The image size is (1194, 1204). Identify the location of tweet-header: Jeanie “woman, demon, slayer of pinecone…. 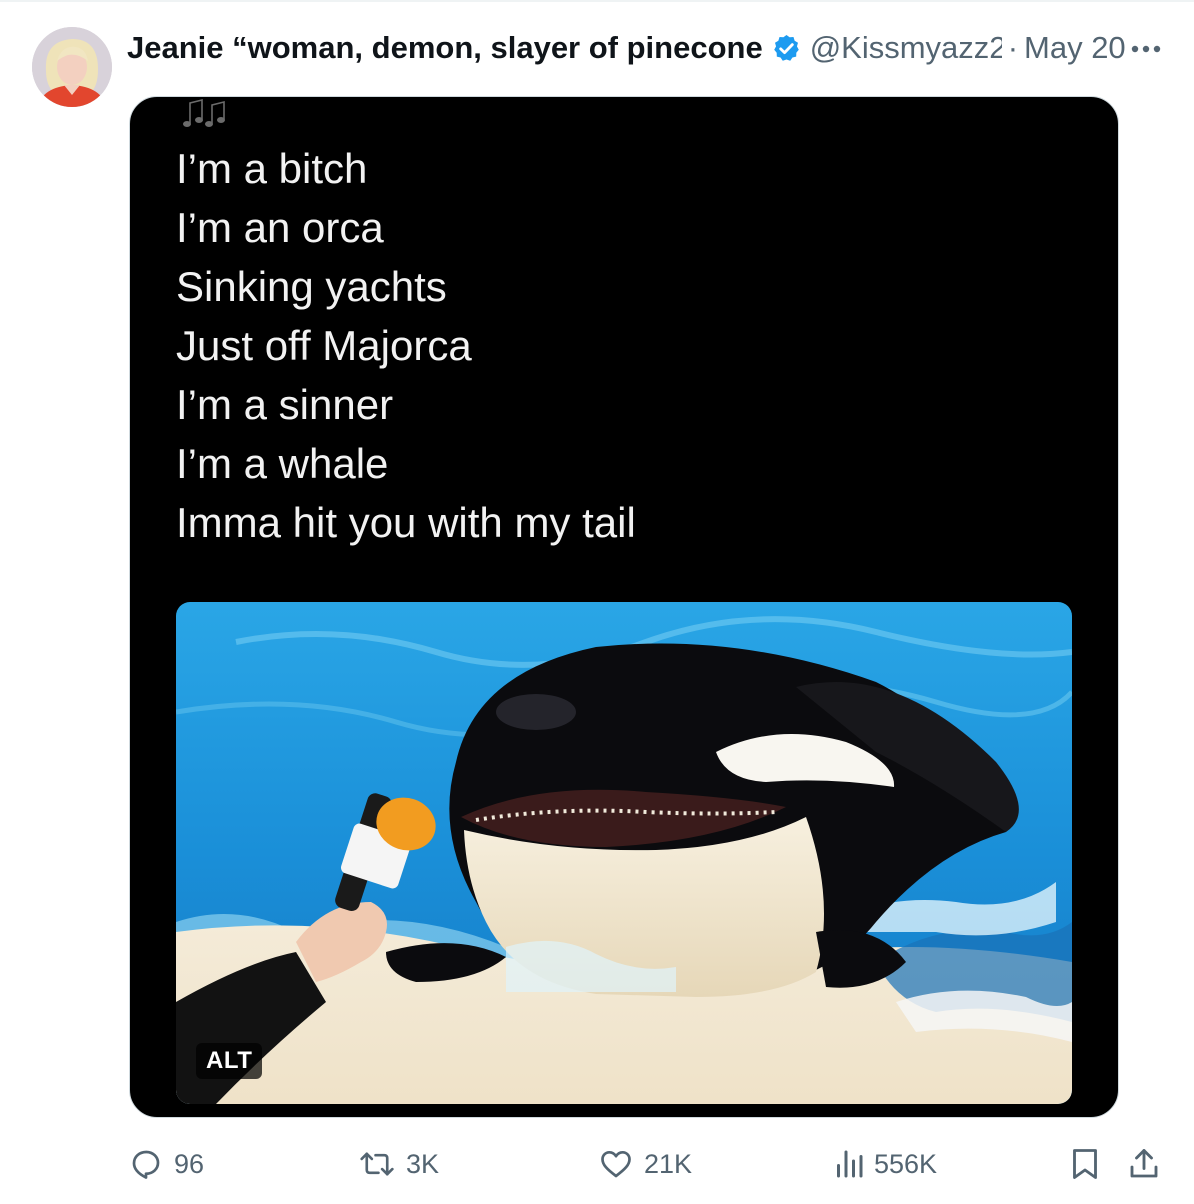
(647, 48).